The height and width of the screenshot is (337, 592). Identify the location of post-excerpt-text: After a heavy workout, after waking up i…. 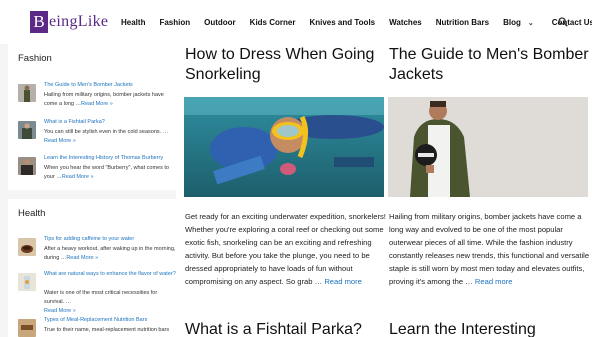
(110, 253).